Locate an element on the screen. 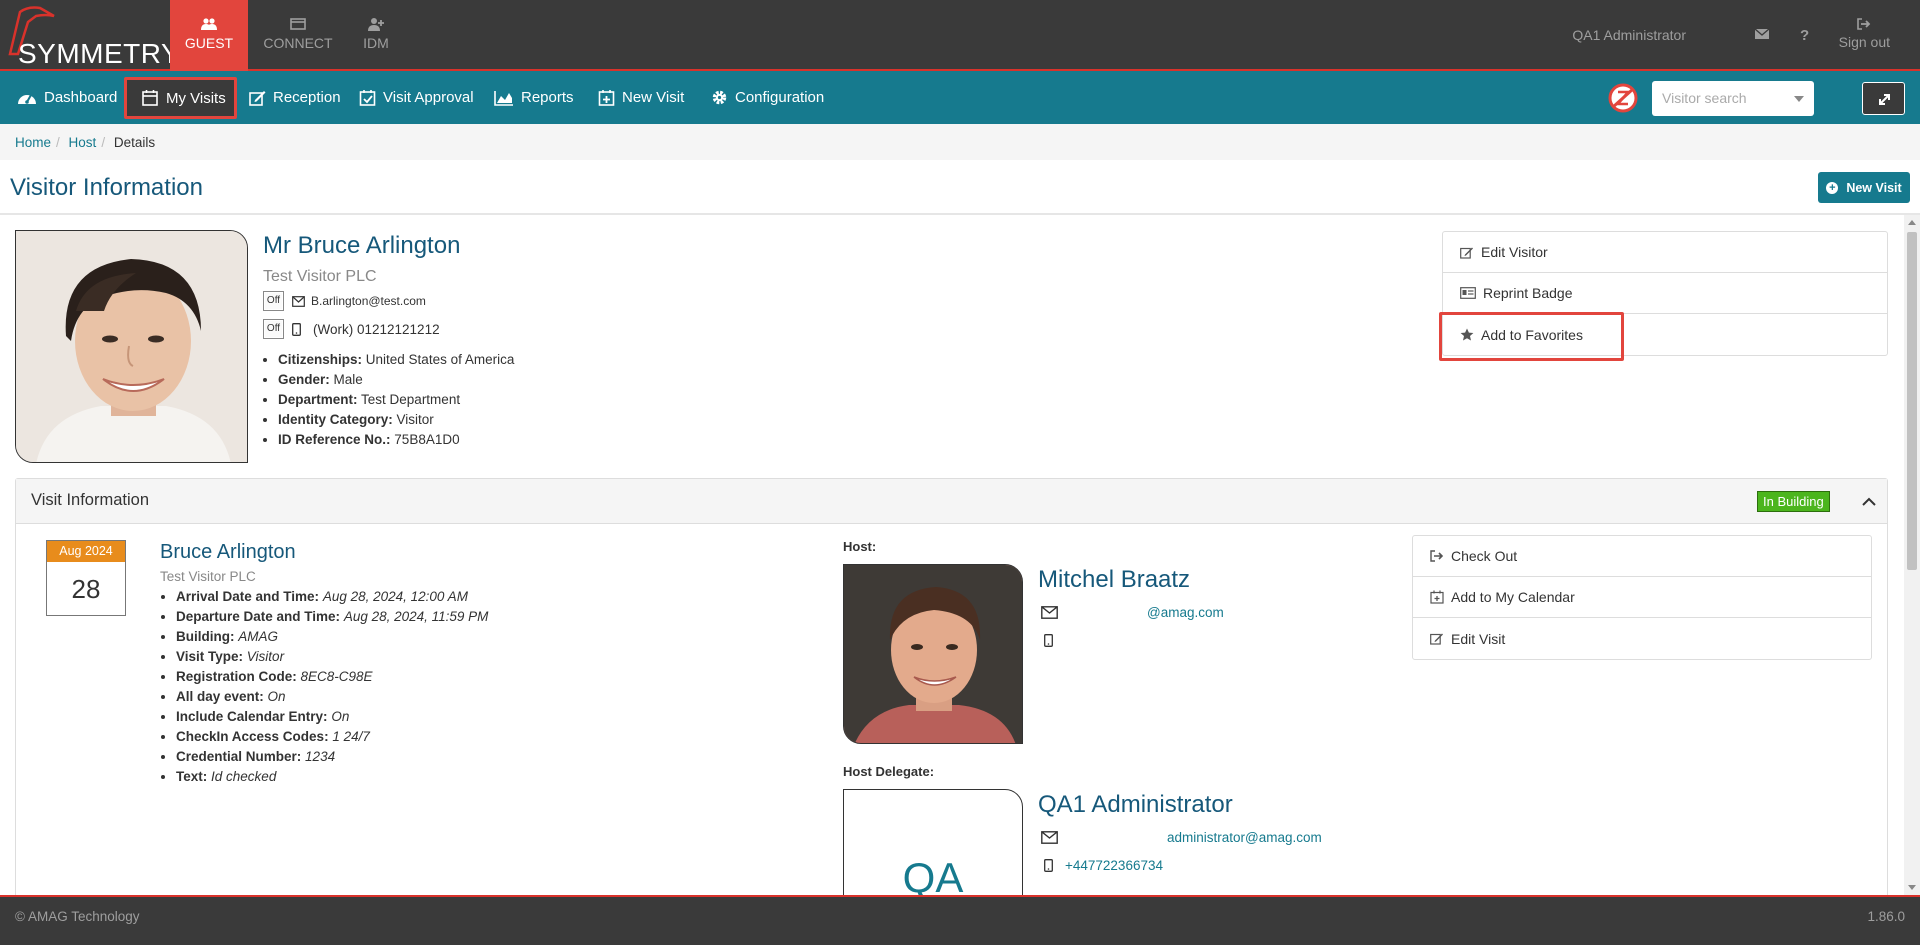 This screenshot has width=1920, height=945. footer-version: 1.86.0 is located at coordinates (1886, 916).